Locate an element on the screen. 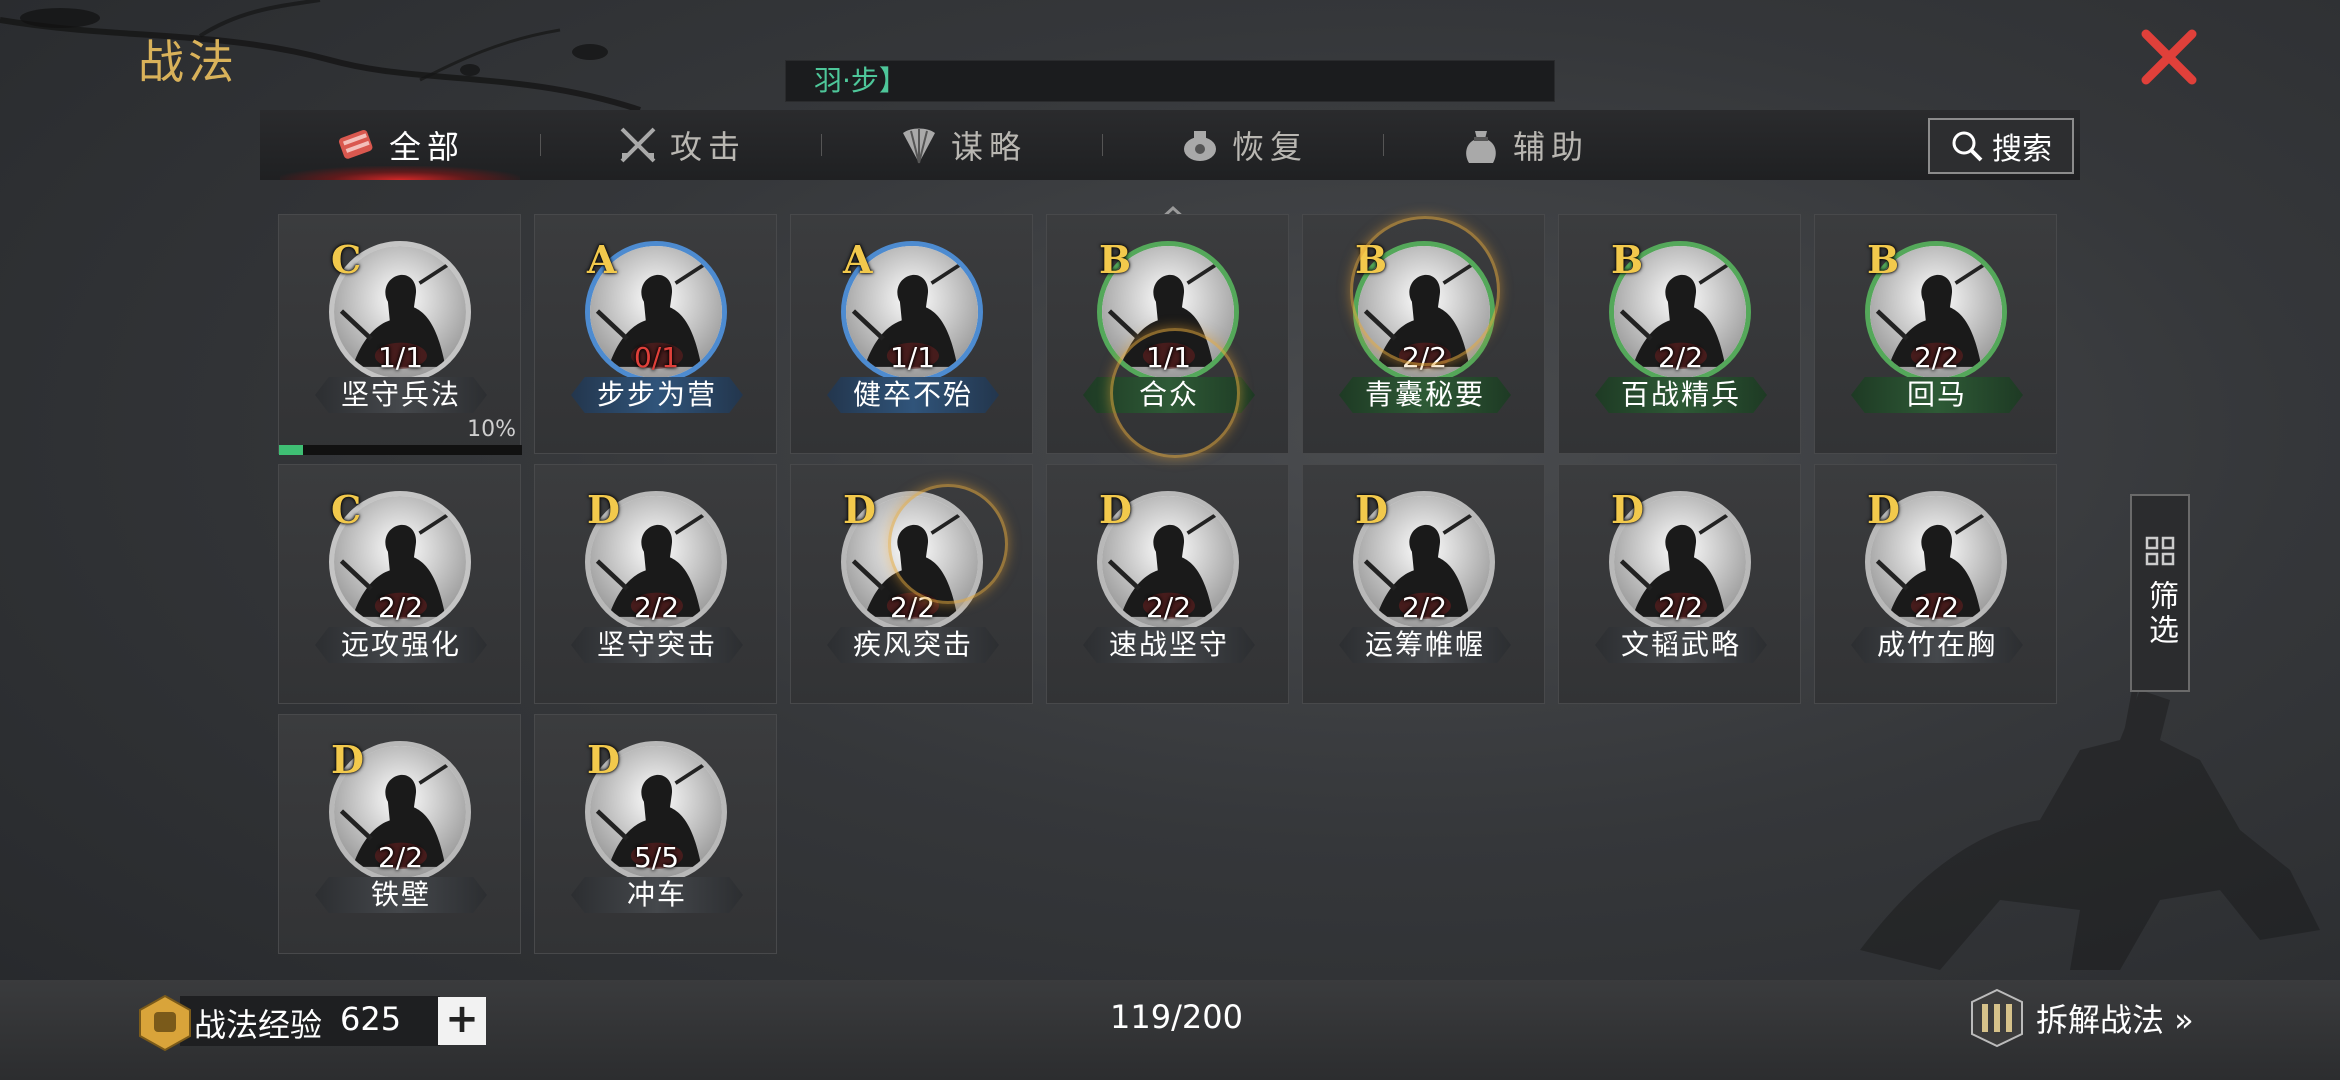 The height and width of the screenshot is (1080, 2340). tactic-name: 健卒不殆 is located at coordinates (913, 395).